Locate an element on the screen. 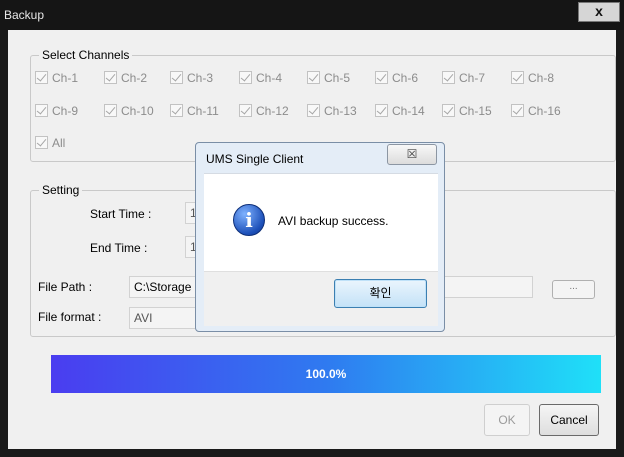 The image size is (624, 457). checkbox-label: Ch-13 is located at coordinates (340, 111).